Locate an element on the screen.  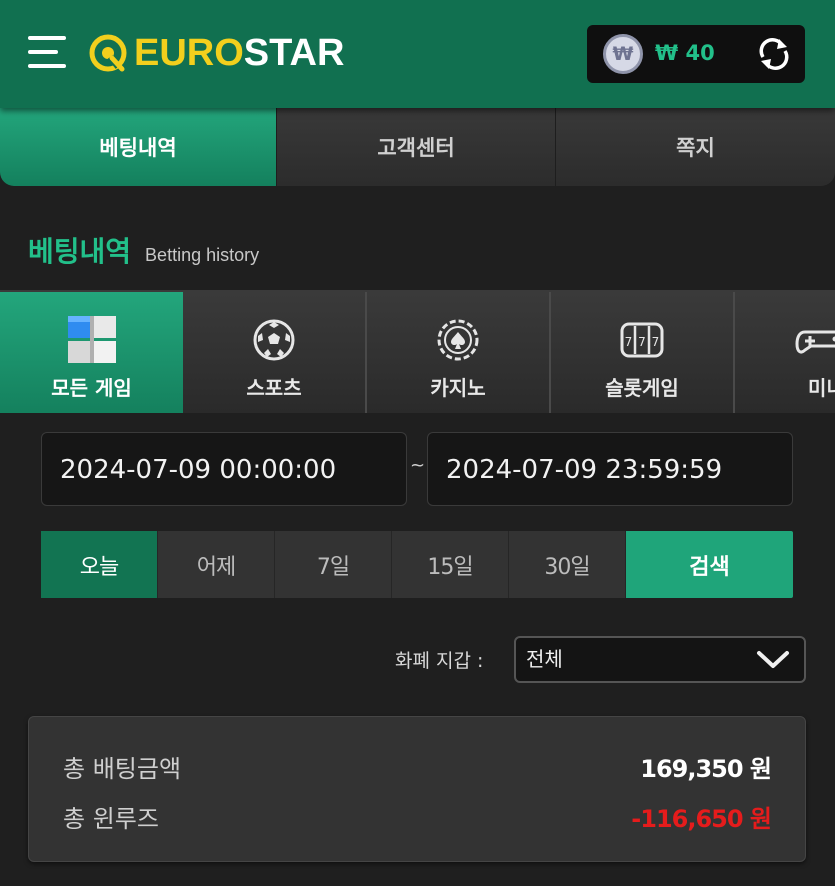
total-winlose-value: -116,650 원 is located at coordinates (701, 819).